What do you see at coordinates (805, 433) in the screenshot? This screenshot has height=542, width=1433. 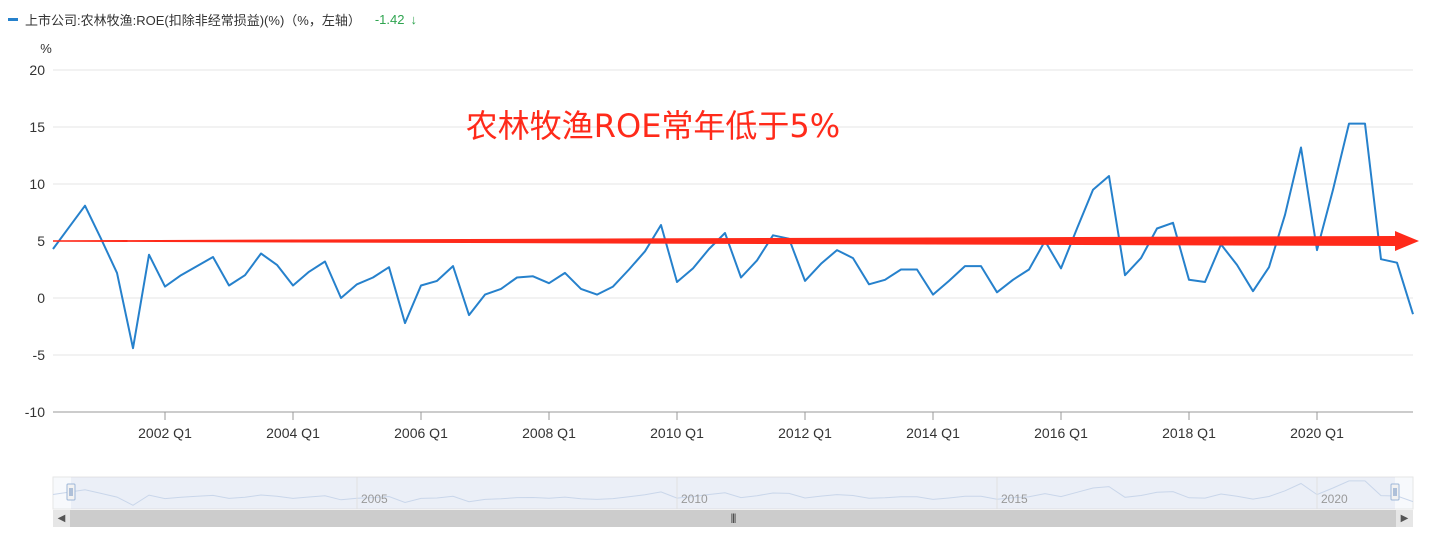 I see `x-tick-label: 2012 Q1` at bounding box center [805, 433].